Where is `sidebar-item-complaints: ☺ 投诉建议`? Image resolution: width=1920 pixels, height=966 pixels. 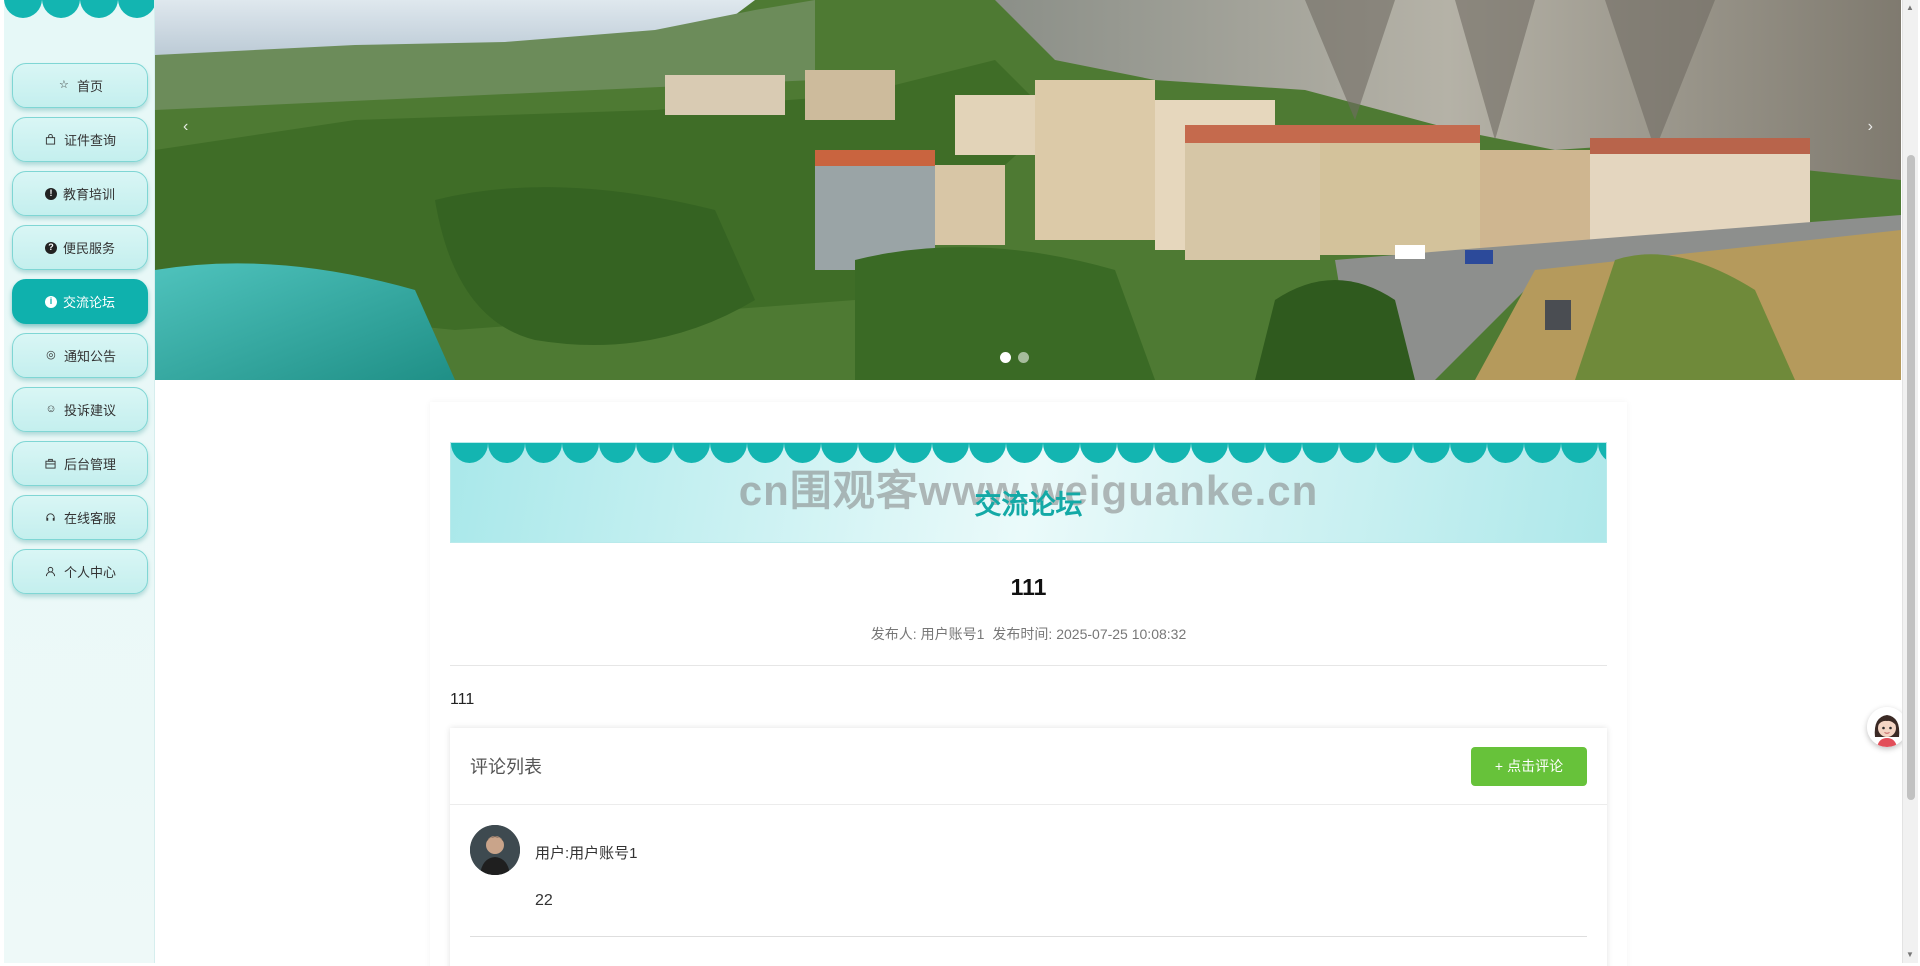 sidebar-item-complaints: ☺ 投诉建议 is located at coordinates (80, 409).